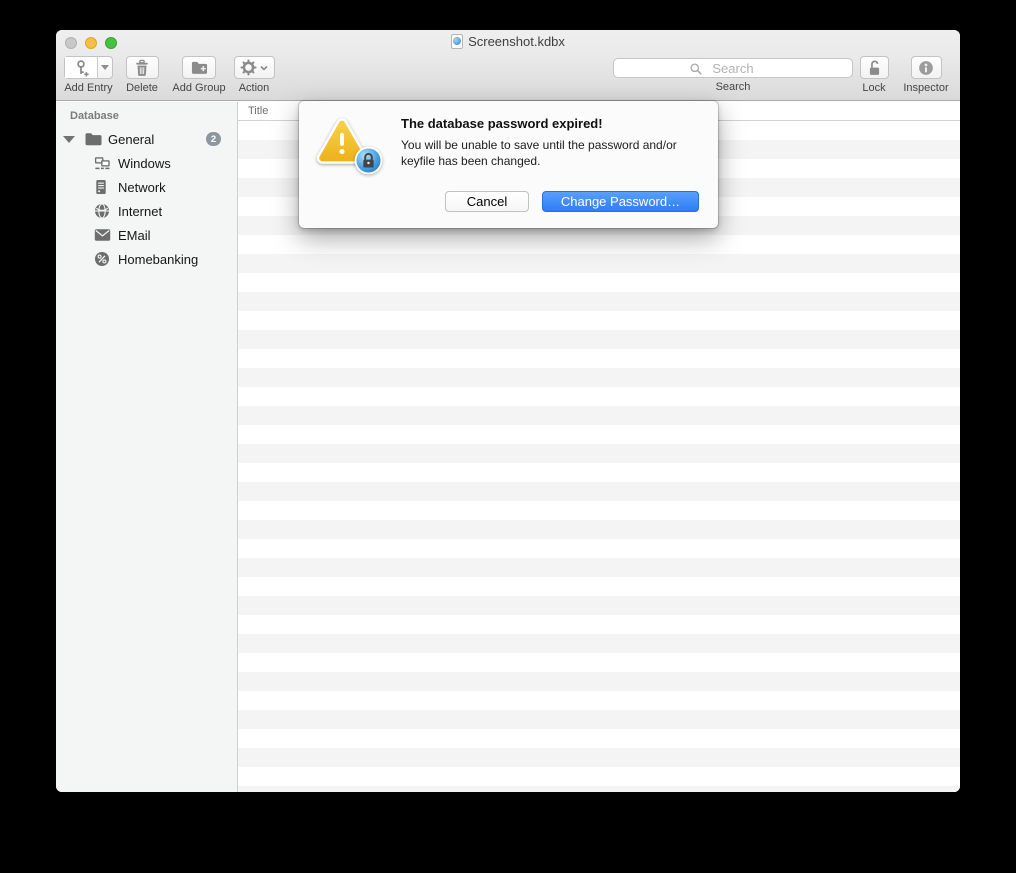 The image size is (1016, 873). I want to click on sidebar-item-label: Network, so click(142, 187).